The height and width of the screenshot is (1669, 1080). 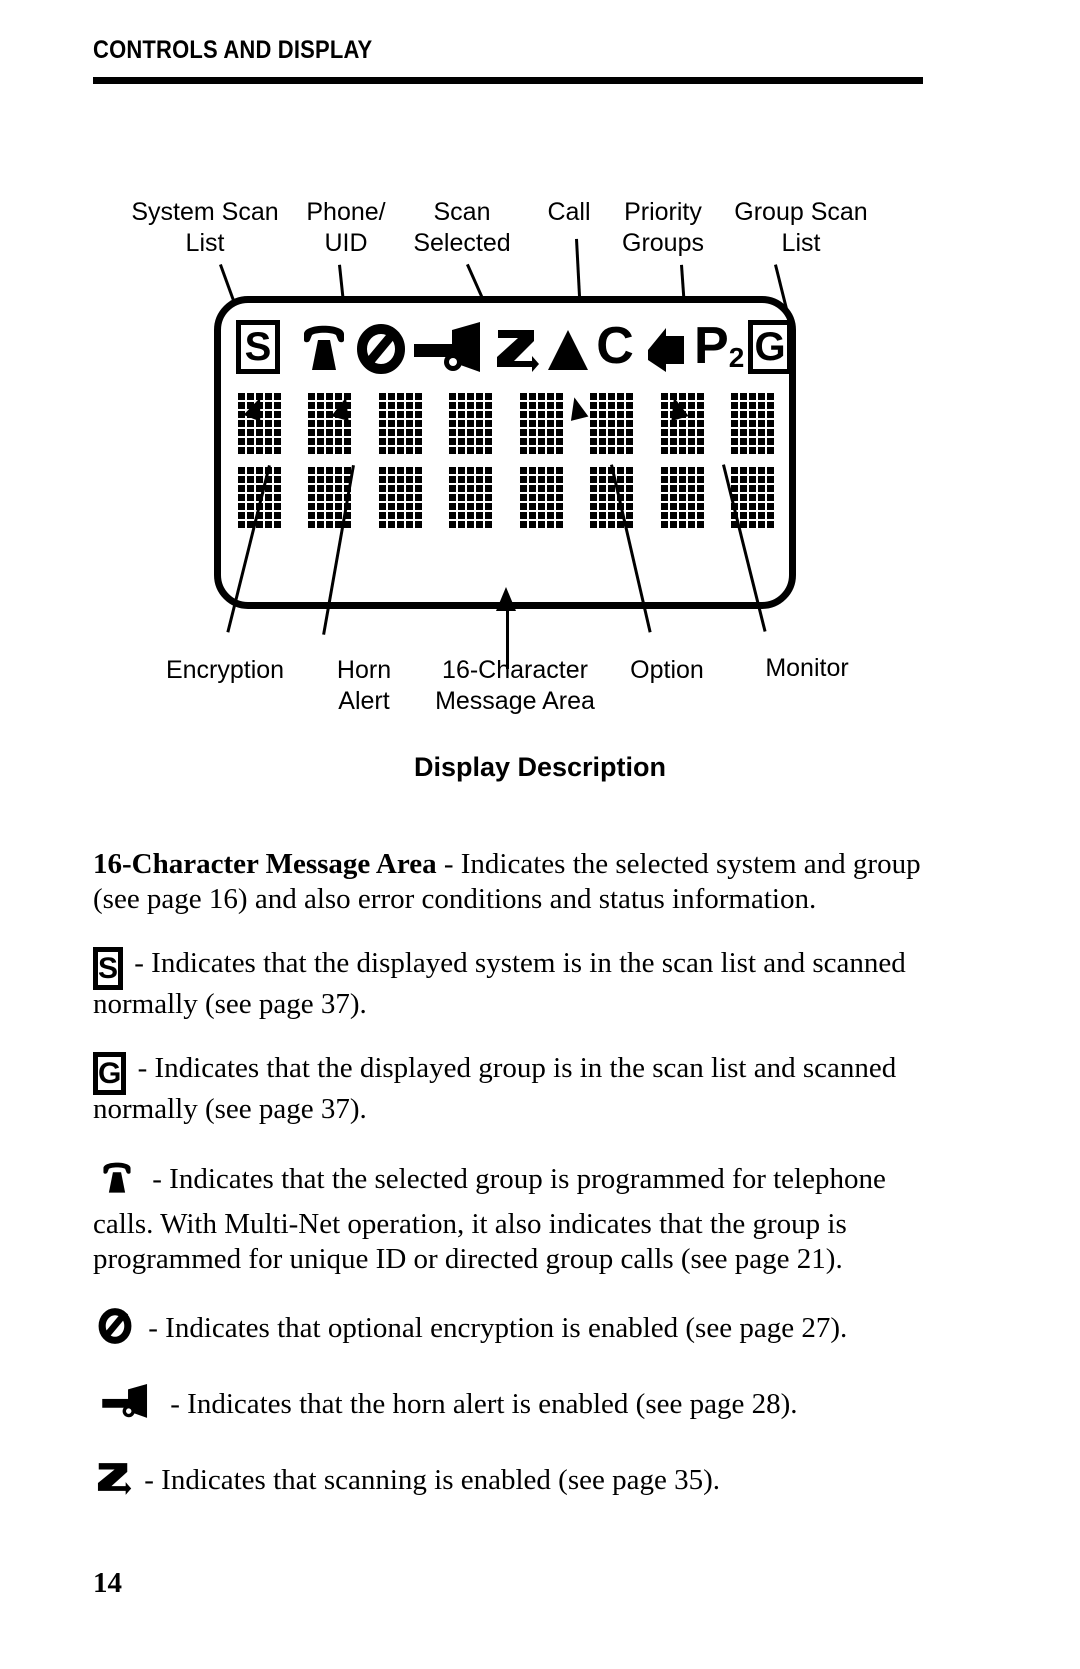 What do you see at coordinates (506, 423) in the screenshot?
I see `message-area-row` at bounding box center [506, 423].